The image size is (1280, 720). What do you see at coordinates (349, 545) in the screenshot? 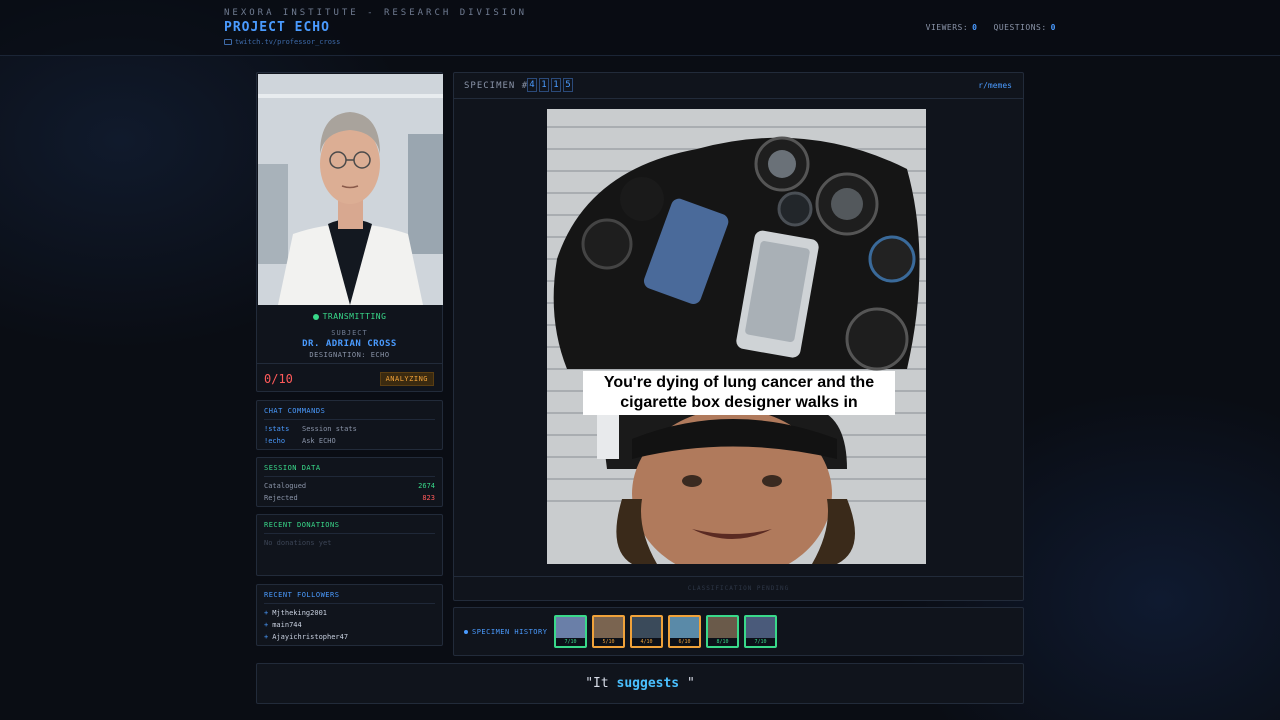
I see `recent-donations-panel: RECENT DONATIONS No donations yet` at bounding box center [349, 545].